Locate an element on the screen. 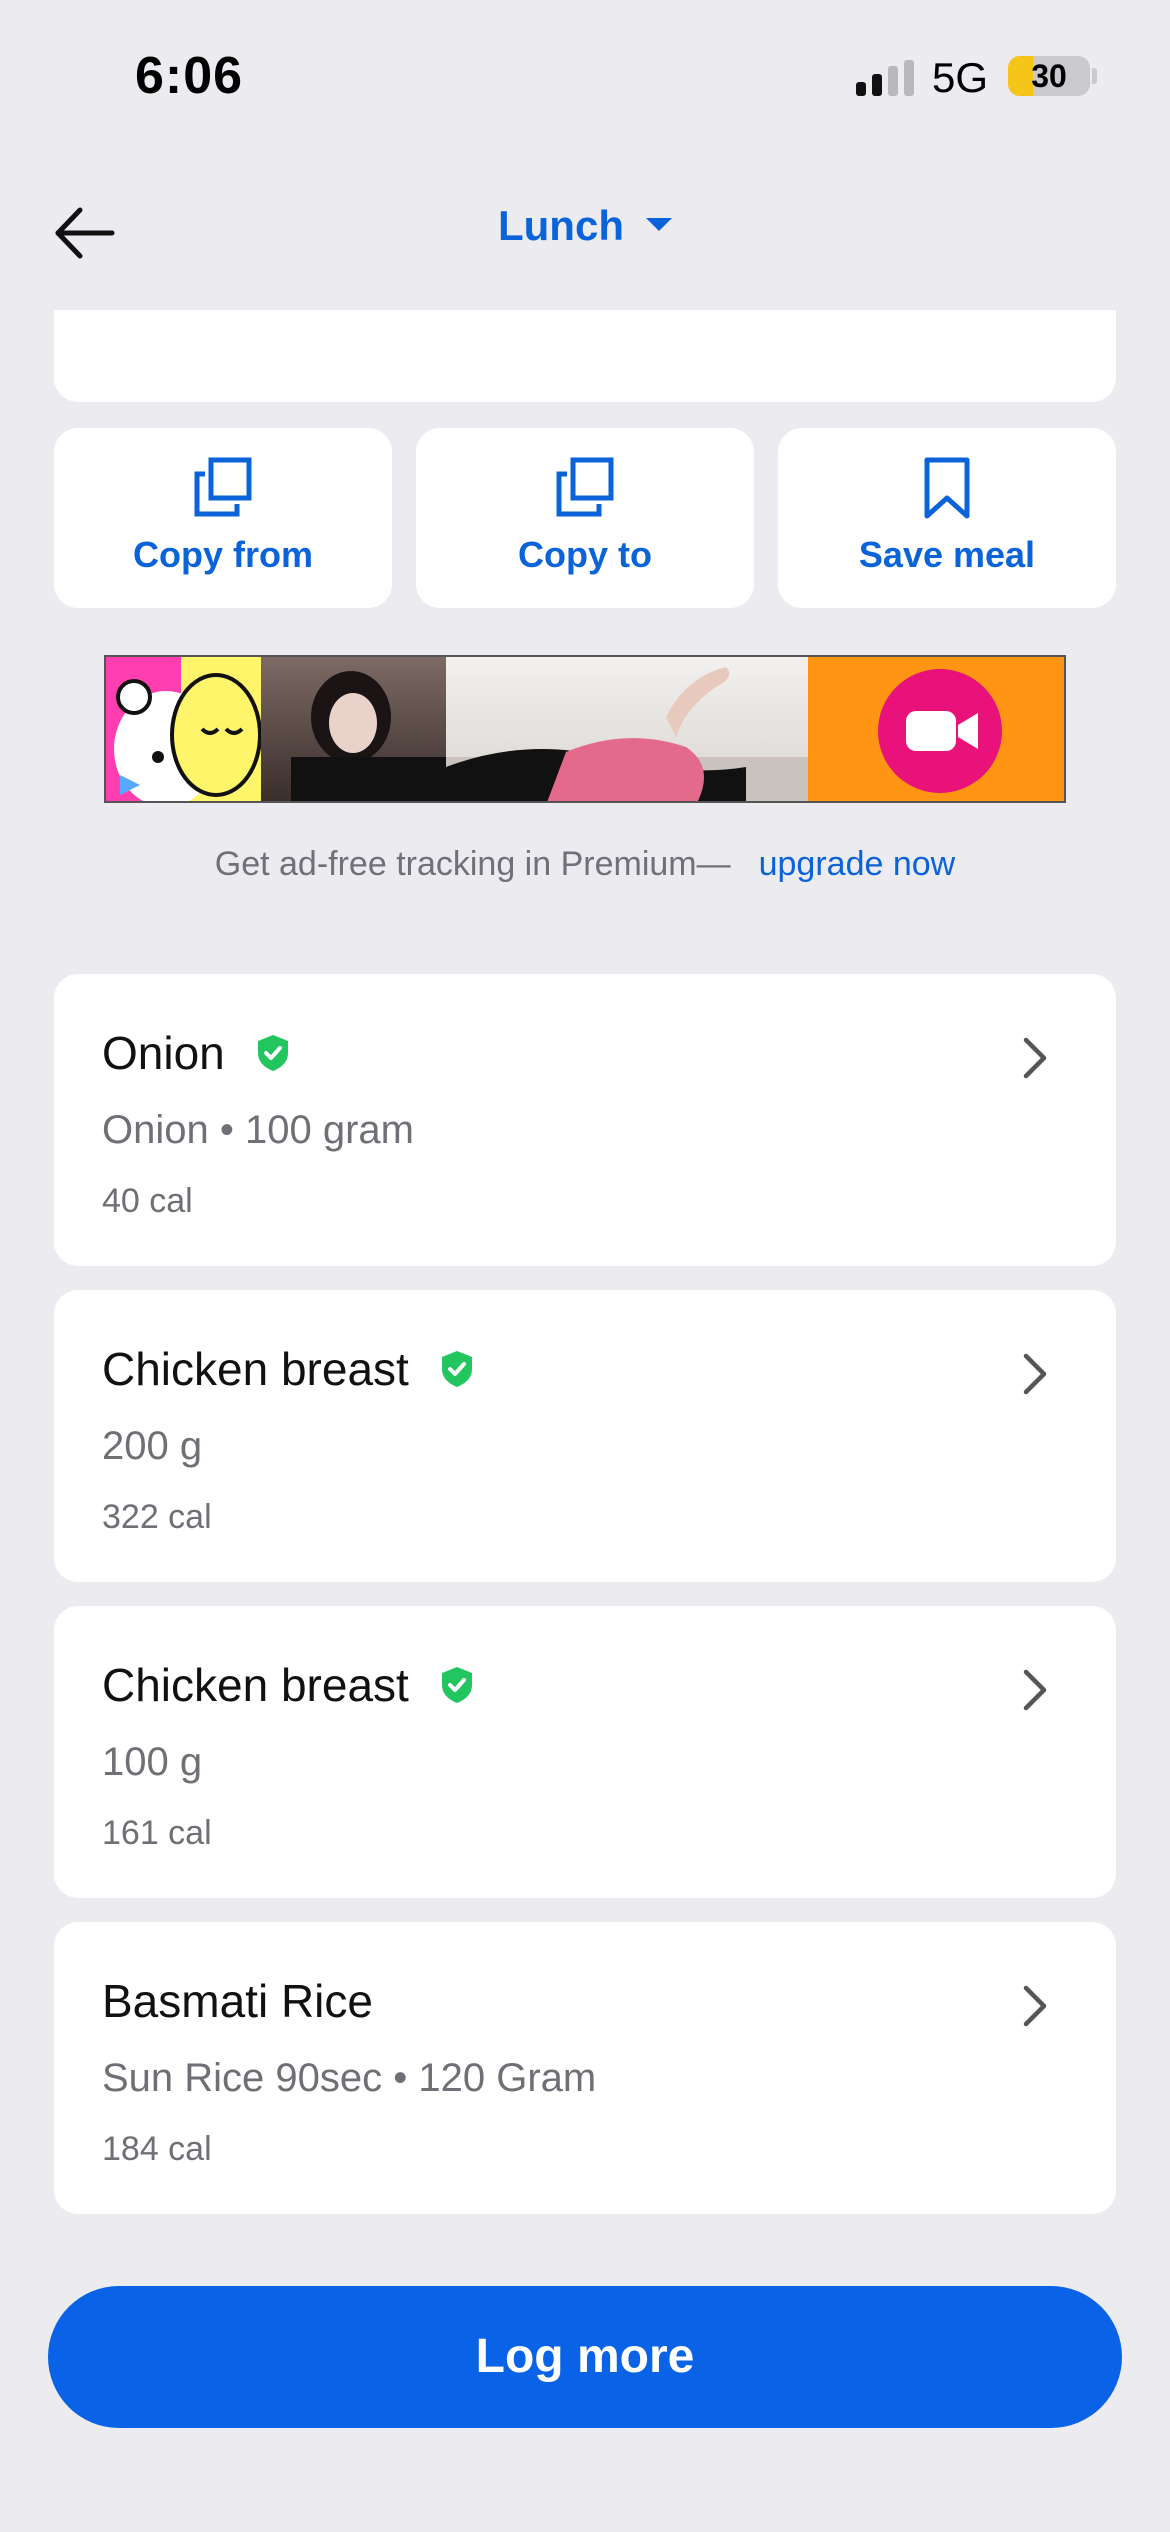 This screenshot has width=1170, height=2532. food-name-row: Basmati Rice is located at coordinates (237, 2001).